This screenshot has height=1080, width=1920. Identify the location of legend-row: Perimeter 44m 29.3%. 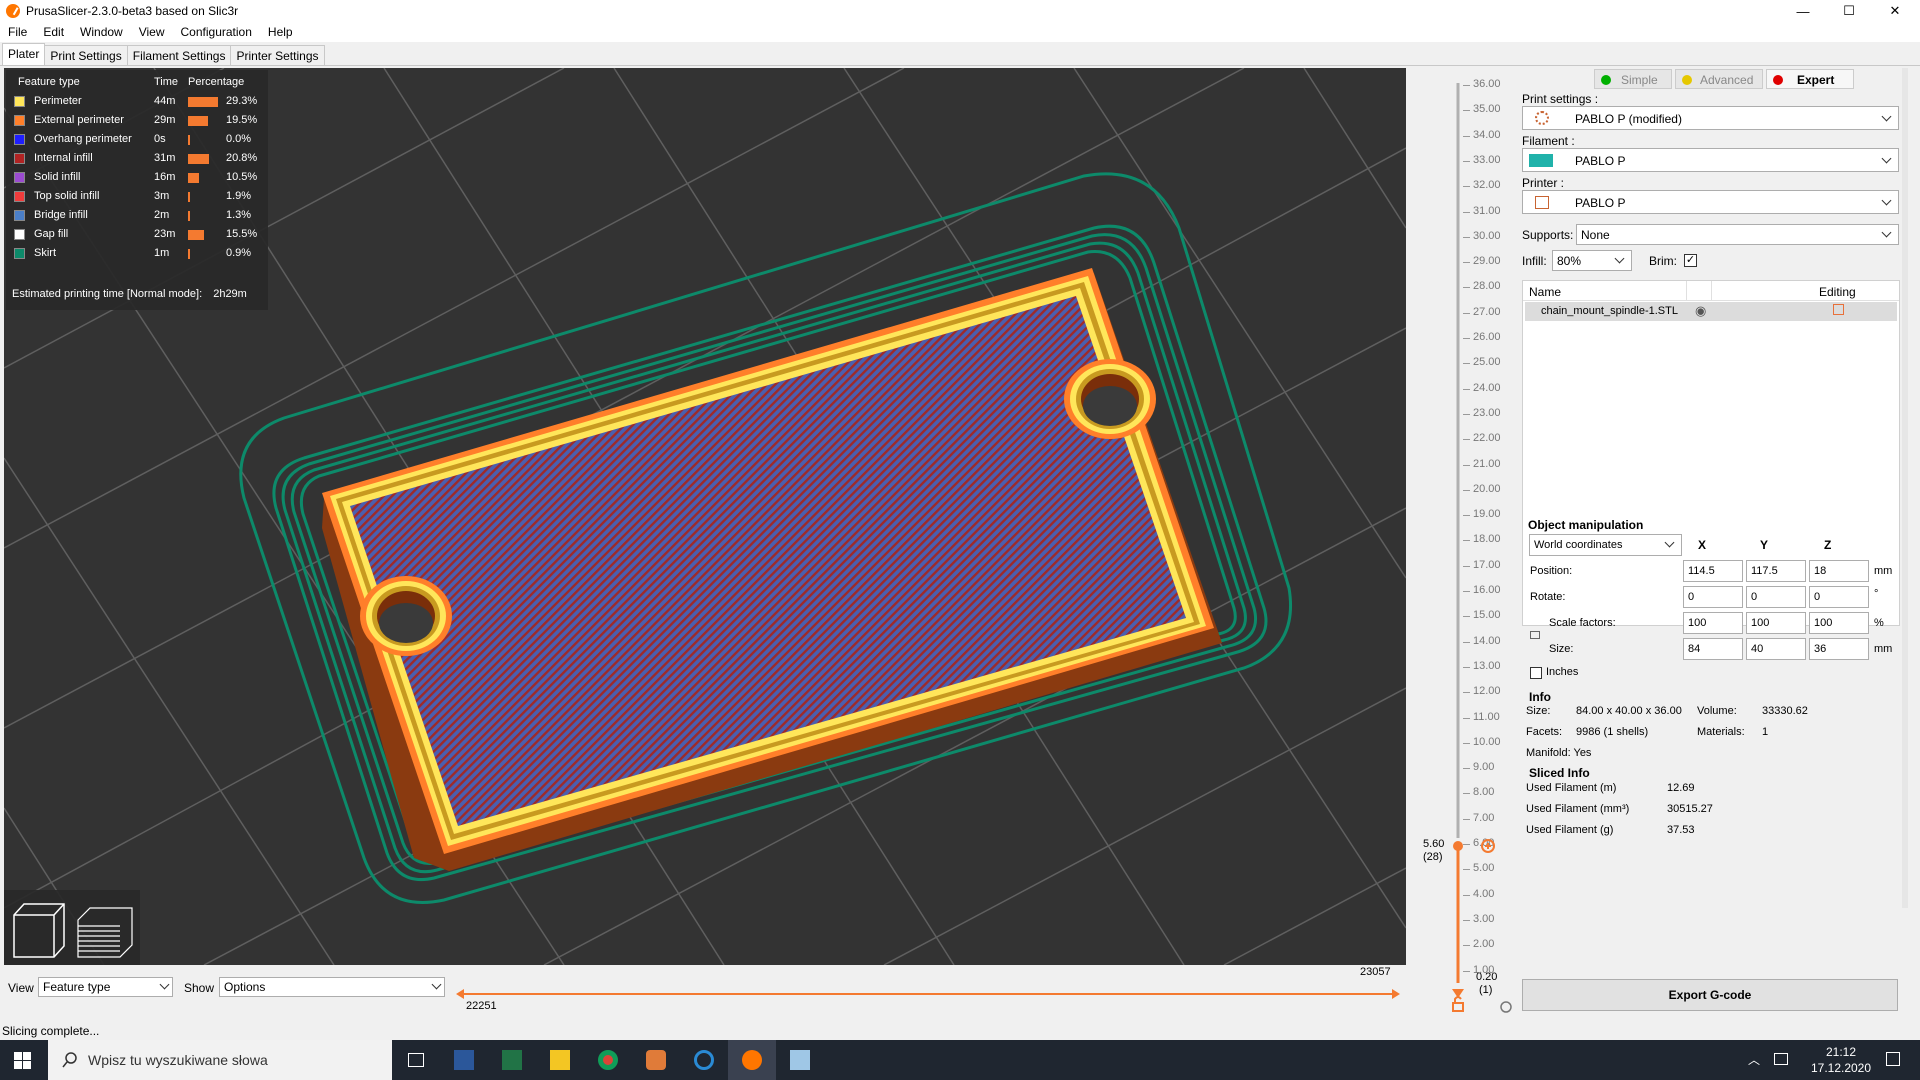
(137, 102).